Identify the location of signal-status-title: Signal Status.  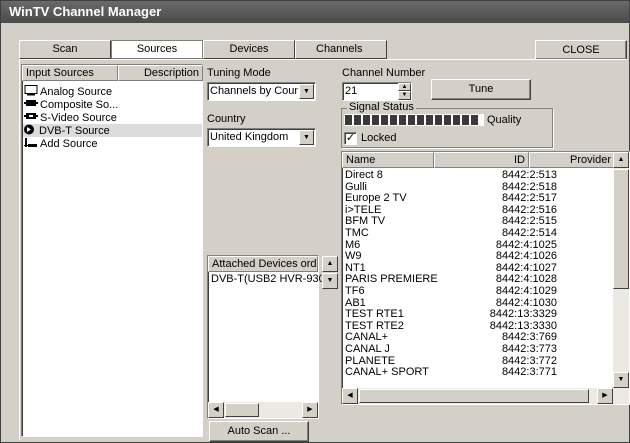
(381, 107).